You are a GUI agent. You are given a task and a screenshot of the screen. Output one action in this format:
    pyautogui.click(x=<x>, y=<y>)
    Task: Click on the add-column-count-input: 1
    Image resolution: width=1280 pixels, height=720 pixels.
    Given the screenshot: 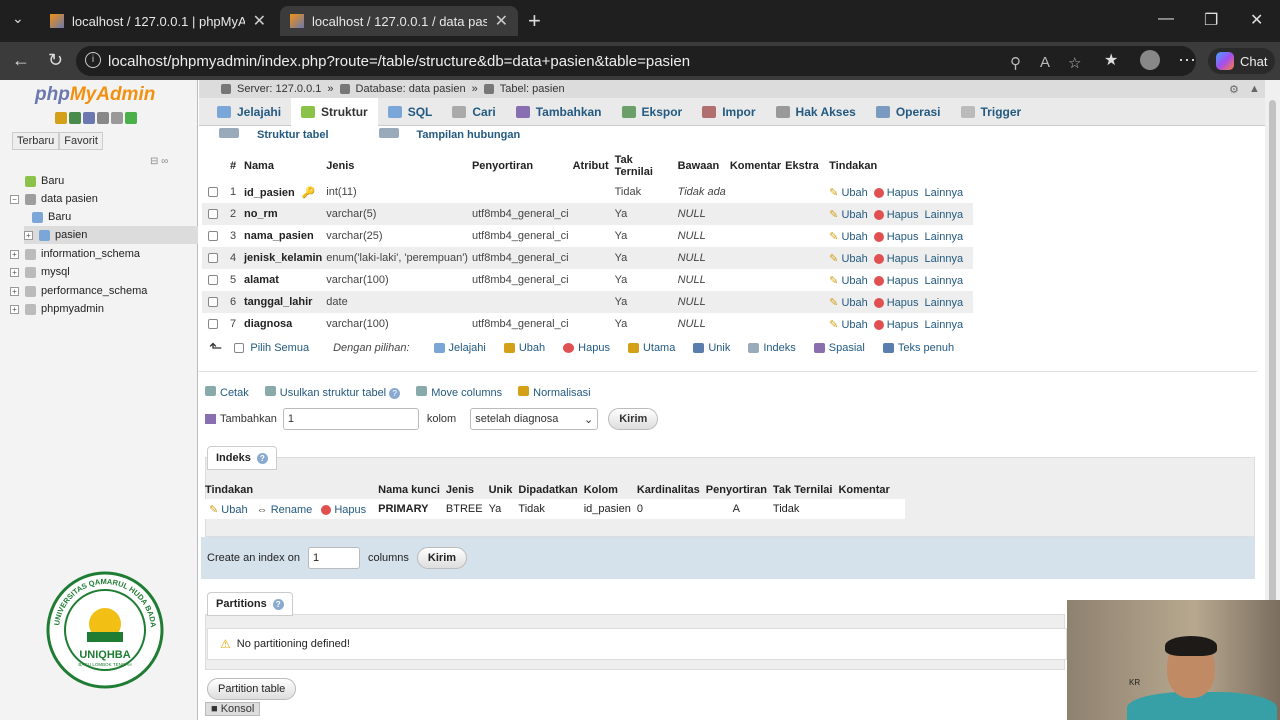 What is the action you would take?
    pyautogui.click(x=350, y=419)
    